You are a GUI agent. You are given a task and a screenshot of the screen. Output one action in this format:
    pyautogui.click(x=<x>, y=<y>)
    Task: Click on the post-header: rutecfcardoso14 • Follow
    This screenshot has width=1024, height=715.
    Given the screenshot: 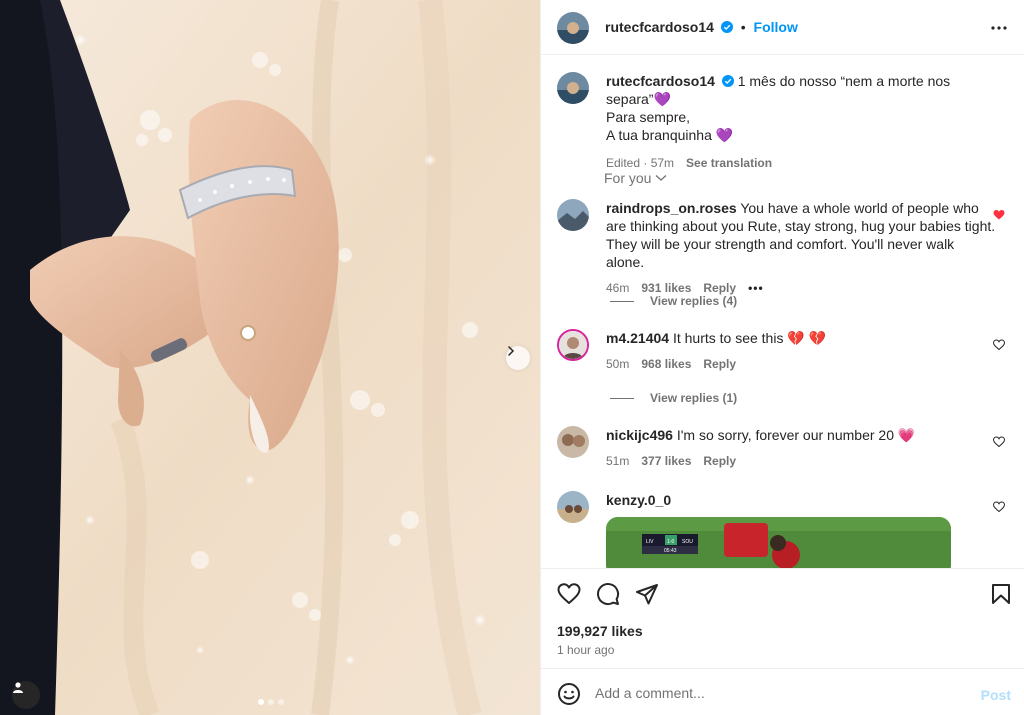 What is the action you would take?
    pyautogui.click(x=782, y=27)
    